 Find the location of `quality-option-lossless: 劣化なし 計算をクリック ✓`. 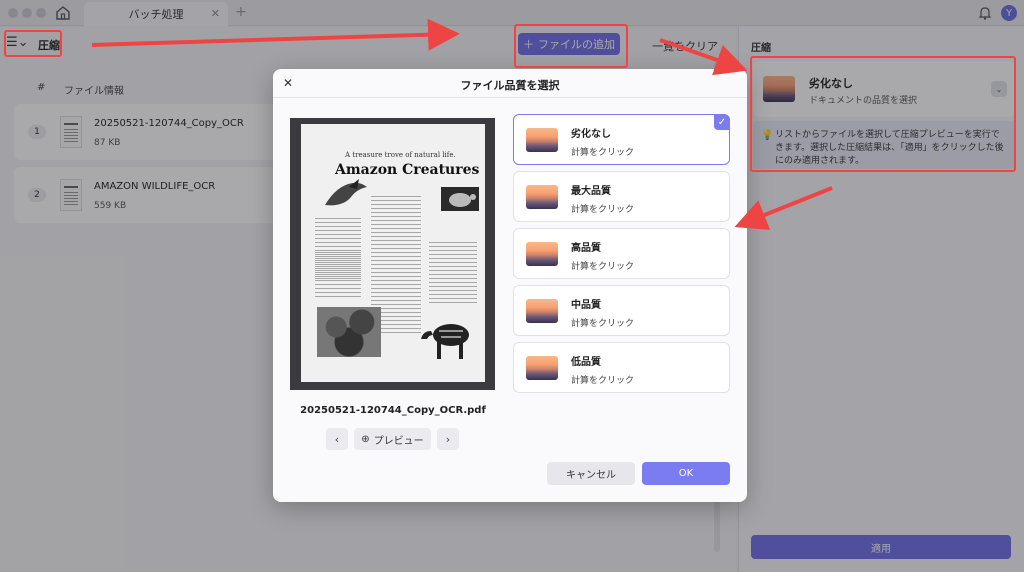

quality-option-lossless: 劣化なし 計算をクリック ✓ is located at coordinates (621, 139).